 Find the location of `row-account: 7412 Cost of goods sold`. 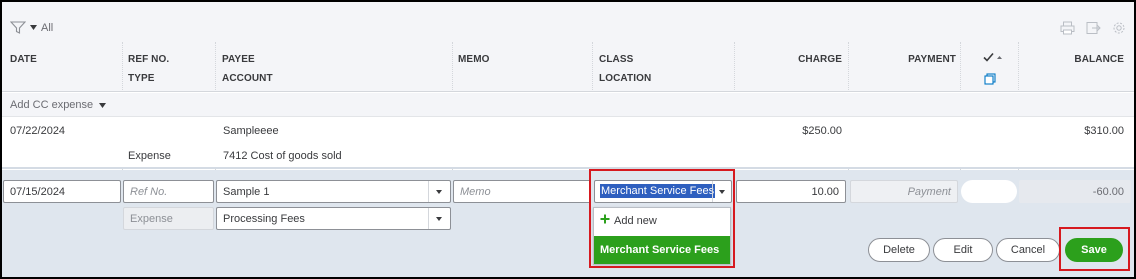

row-account: 7412 Cost of goods sold is located at coordinates (282, 156).